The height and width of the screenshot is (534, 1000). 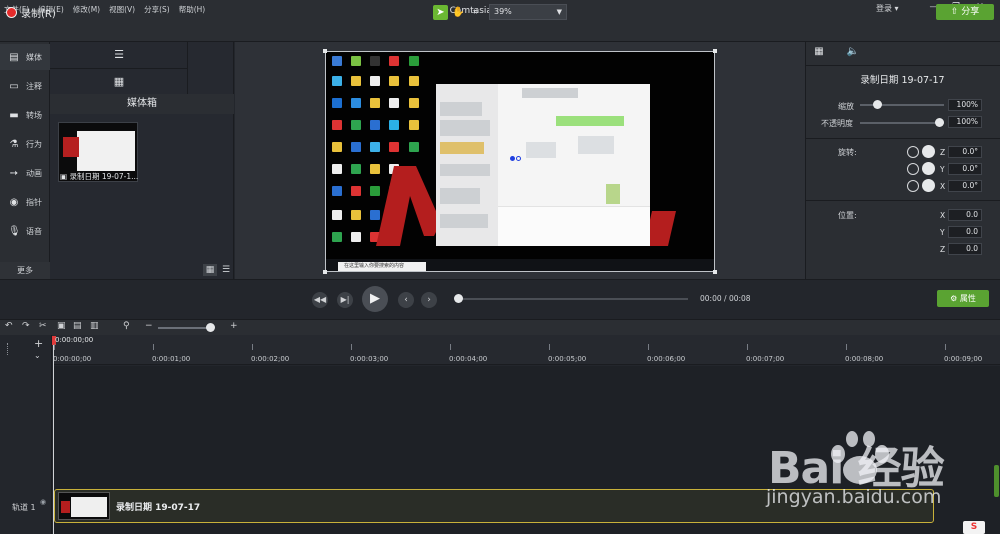 I want to click on position-y-field: 0.0, so click(x=965, y=232).